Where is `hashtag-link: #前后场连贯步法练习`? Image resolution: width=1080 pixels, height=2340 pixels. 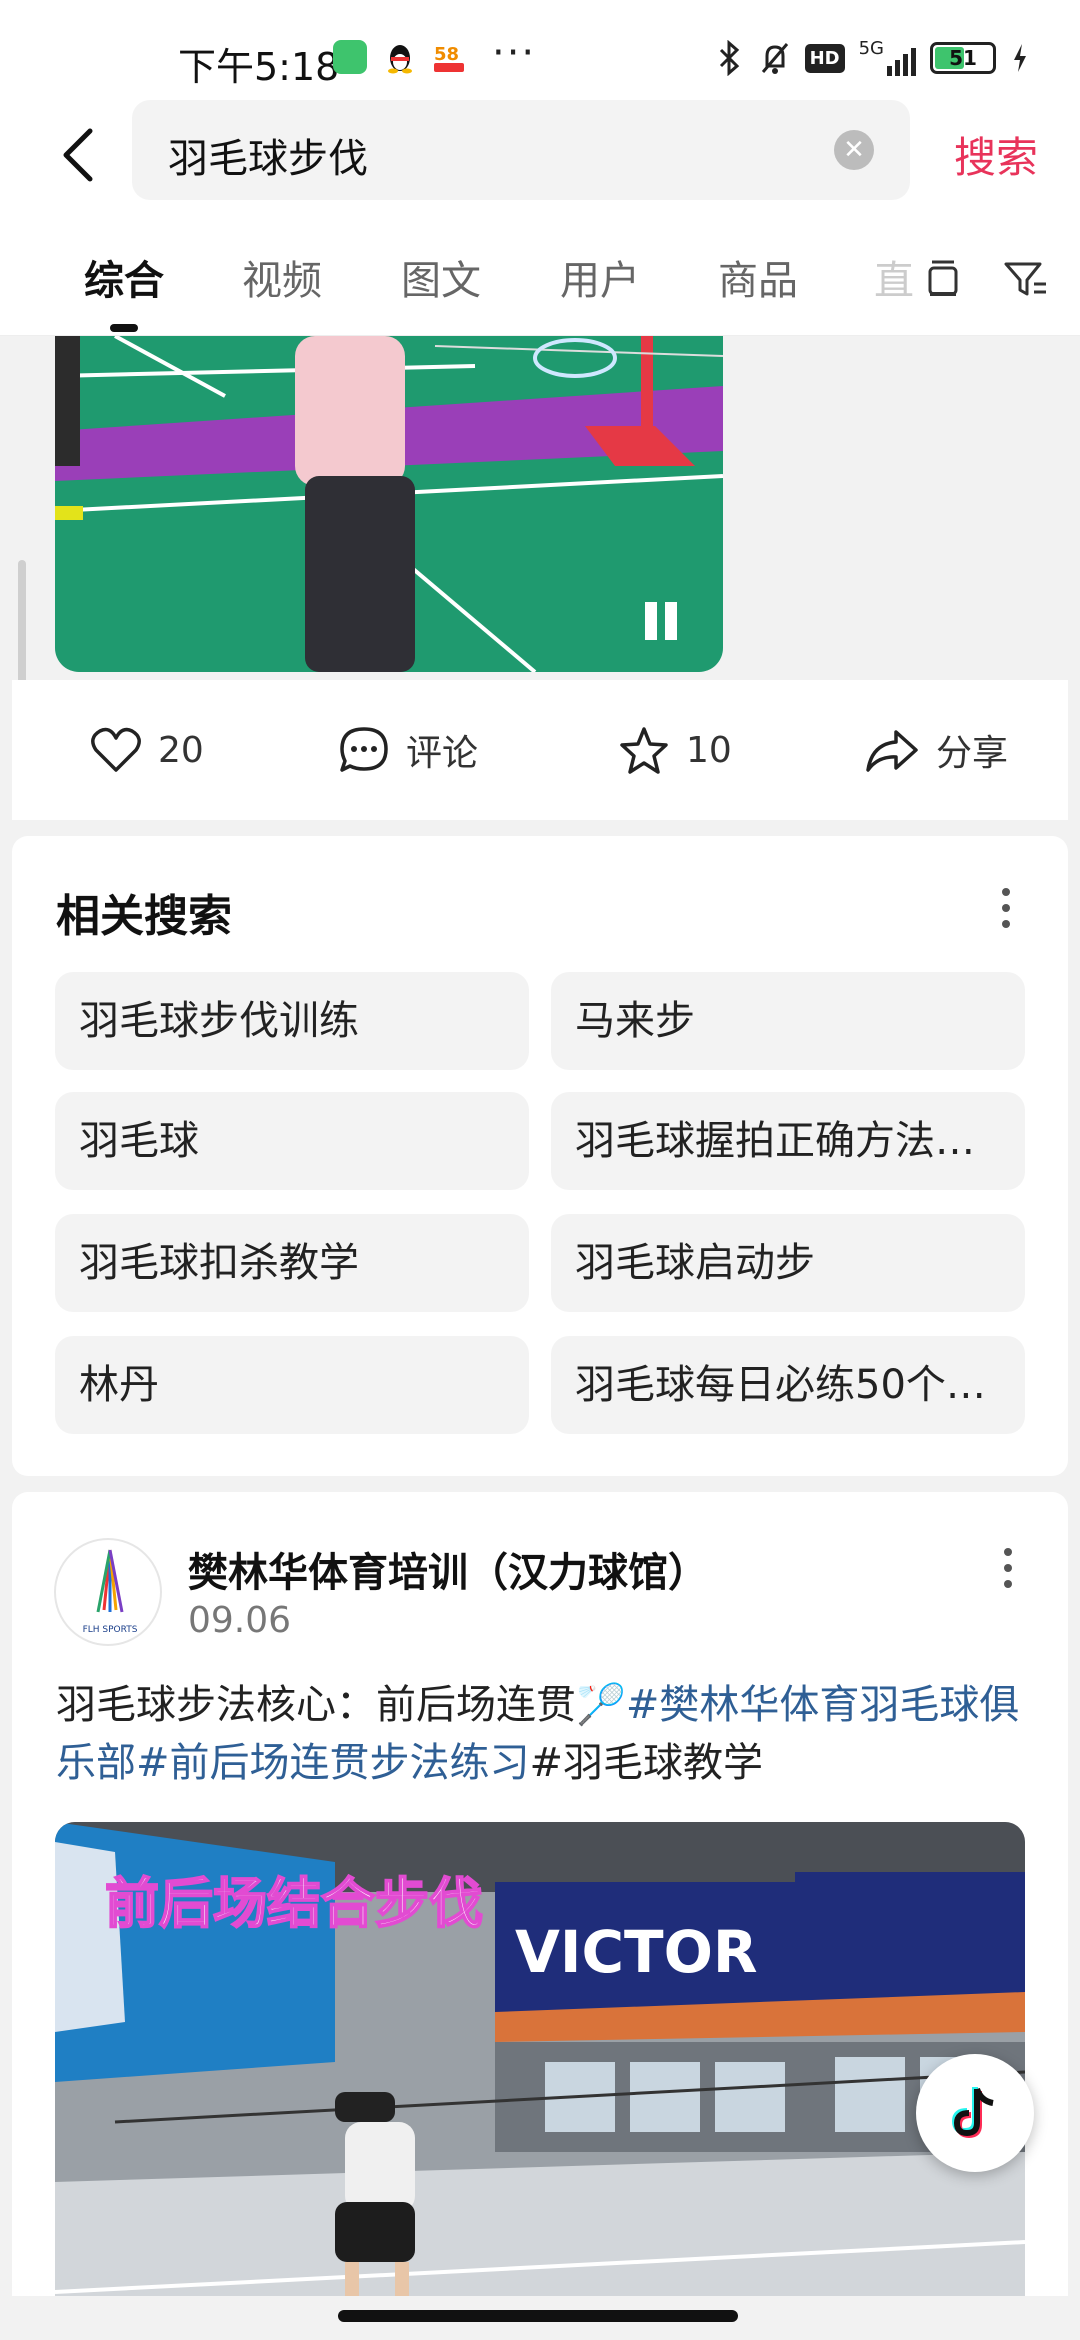
hashtag-link: #前后场连贯步法练习 is located at coordinates (333, 1763).